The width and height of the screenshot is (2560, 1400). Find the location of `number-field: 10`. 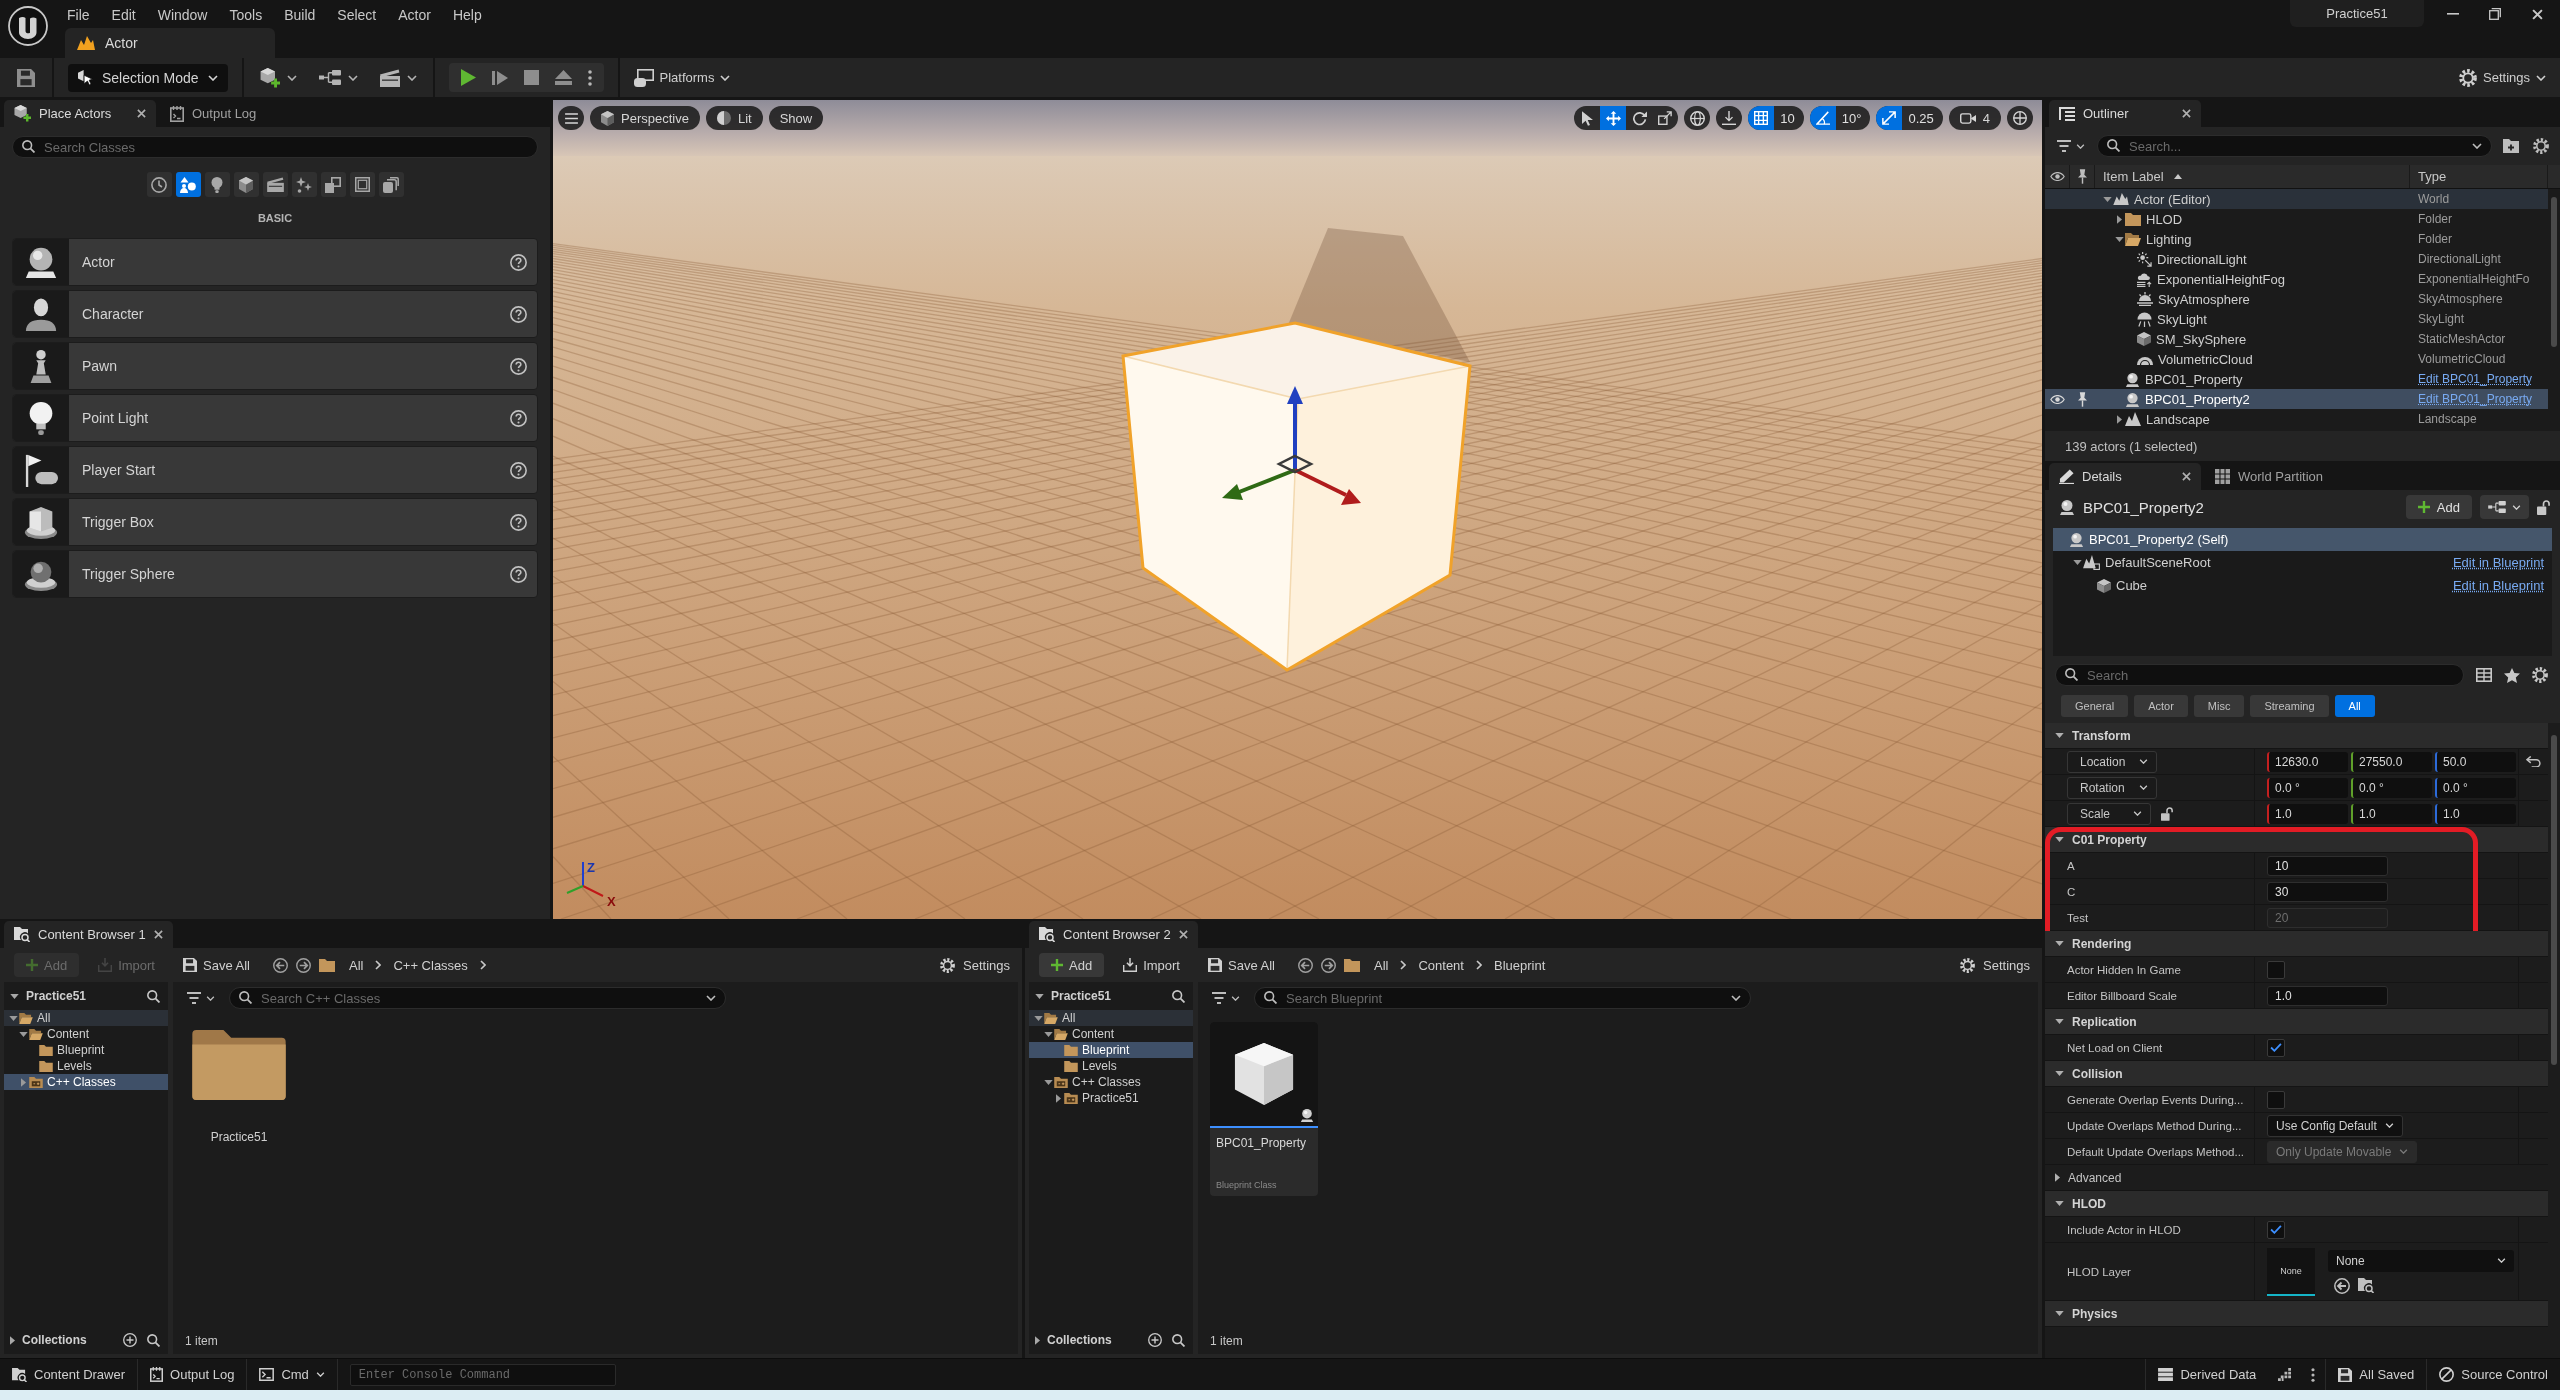

number-field: 10 is located at coordinates (2327, 865).